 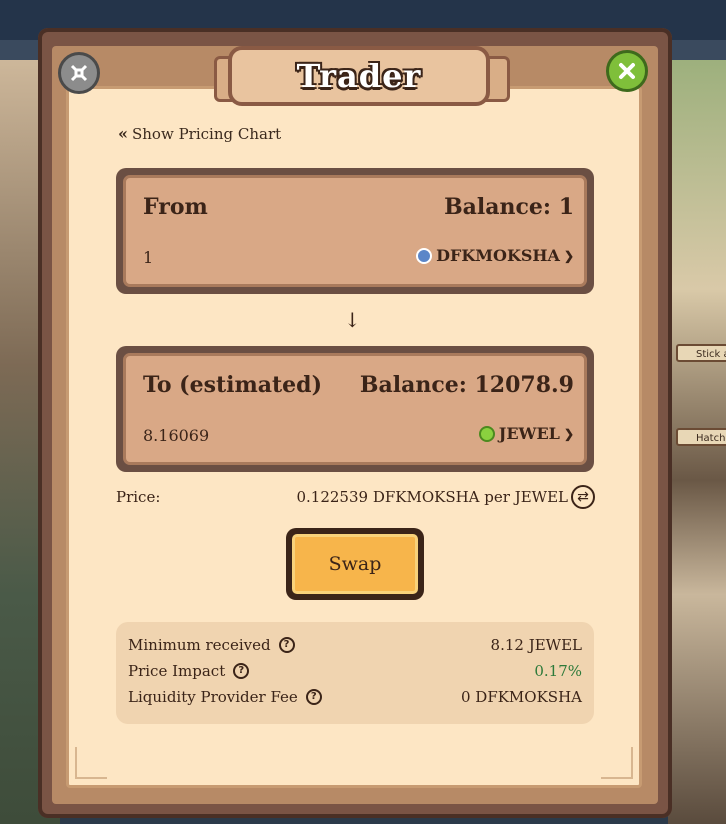 I want to click on lp-fee-value: 0 DFKMOKSHA, so click(x=521, y=697).